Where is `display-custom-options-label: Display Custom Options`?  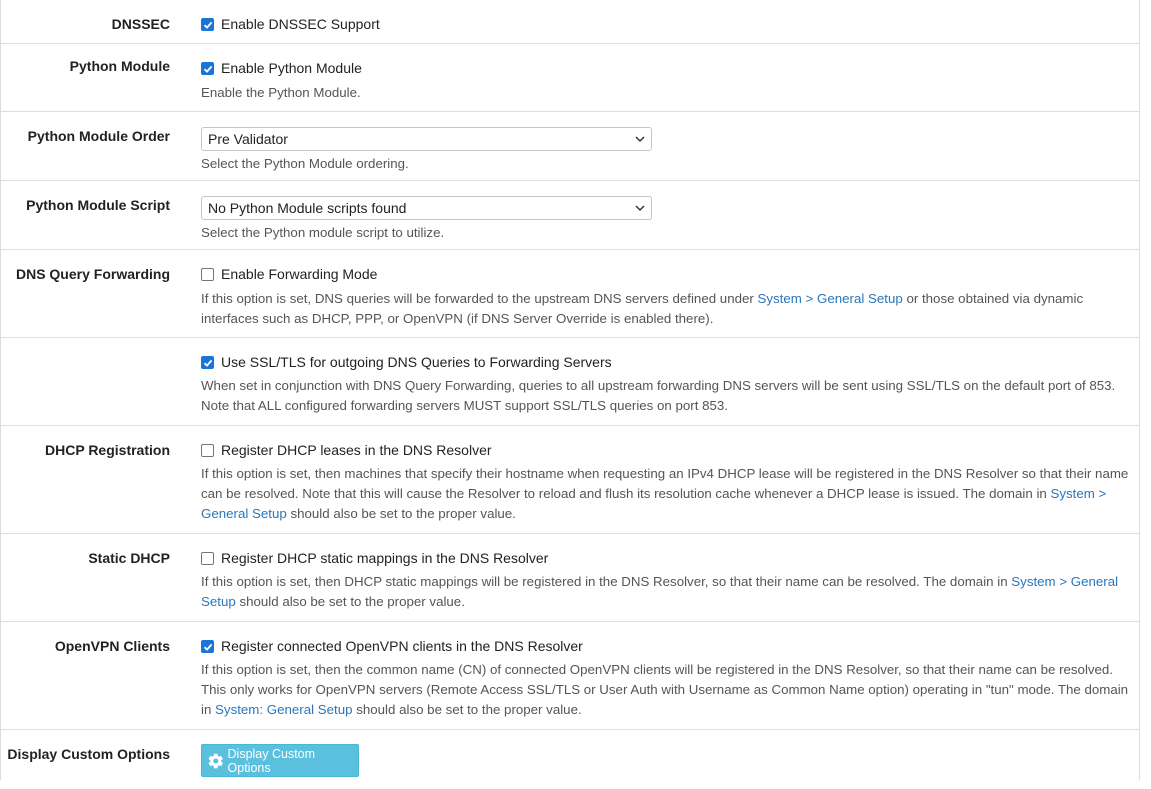
display-custom-options-label: Display Custom Options is located at coordinates (88, 754).